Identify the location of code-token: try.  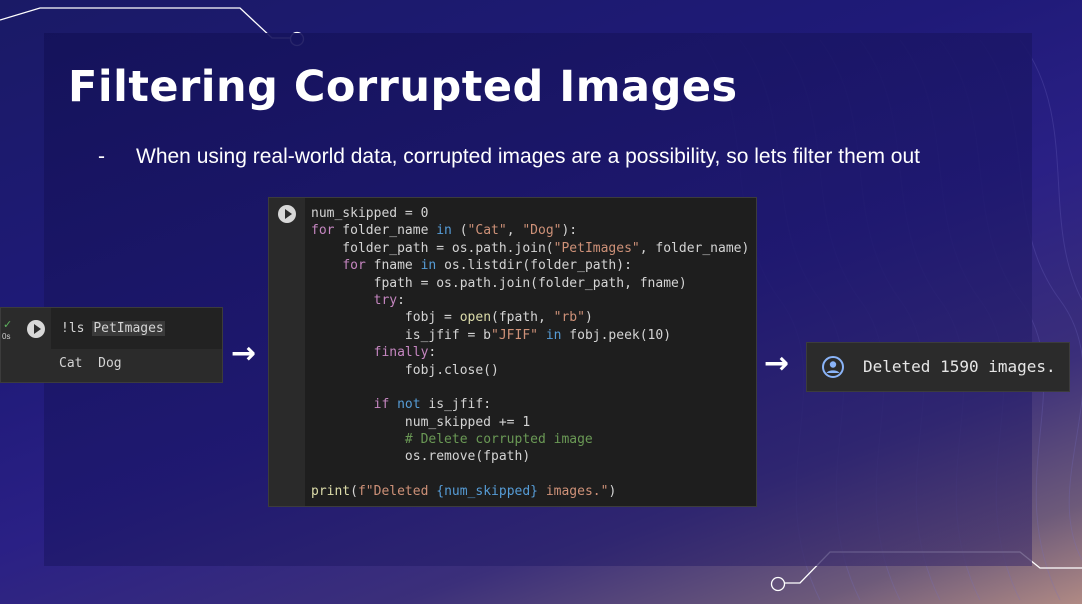
(385, 300).